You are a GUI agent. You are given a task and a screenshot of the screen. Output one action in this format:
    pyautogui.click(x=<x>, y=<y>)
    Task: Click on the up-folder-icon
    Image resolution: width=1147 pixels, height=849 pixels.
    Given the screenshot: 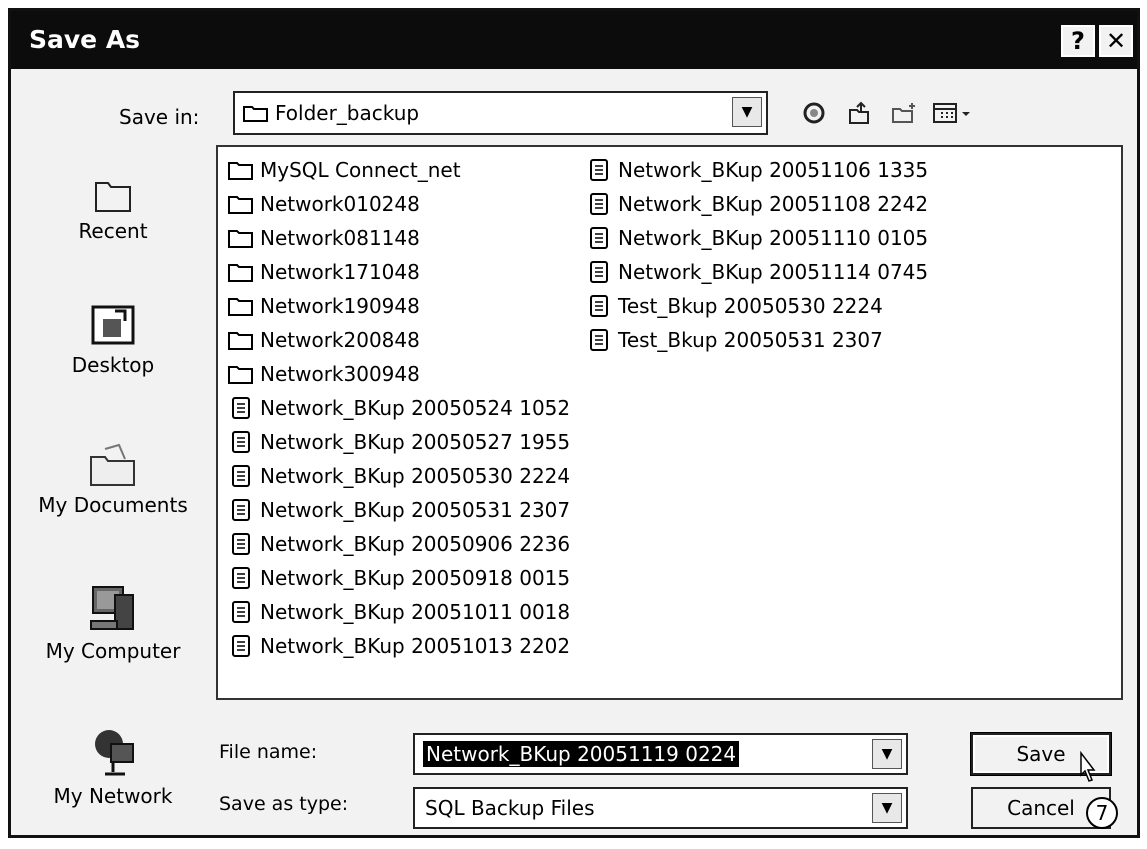 What is the action you would take?
    pyautogui.click(x=859, y=113)
    